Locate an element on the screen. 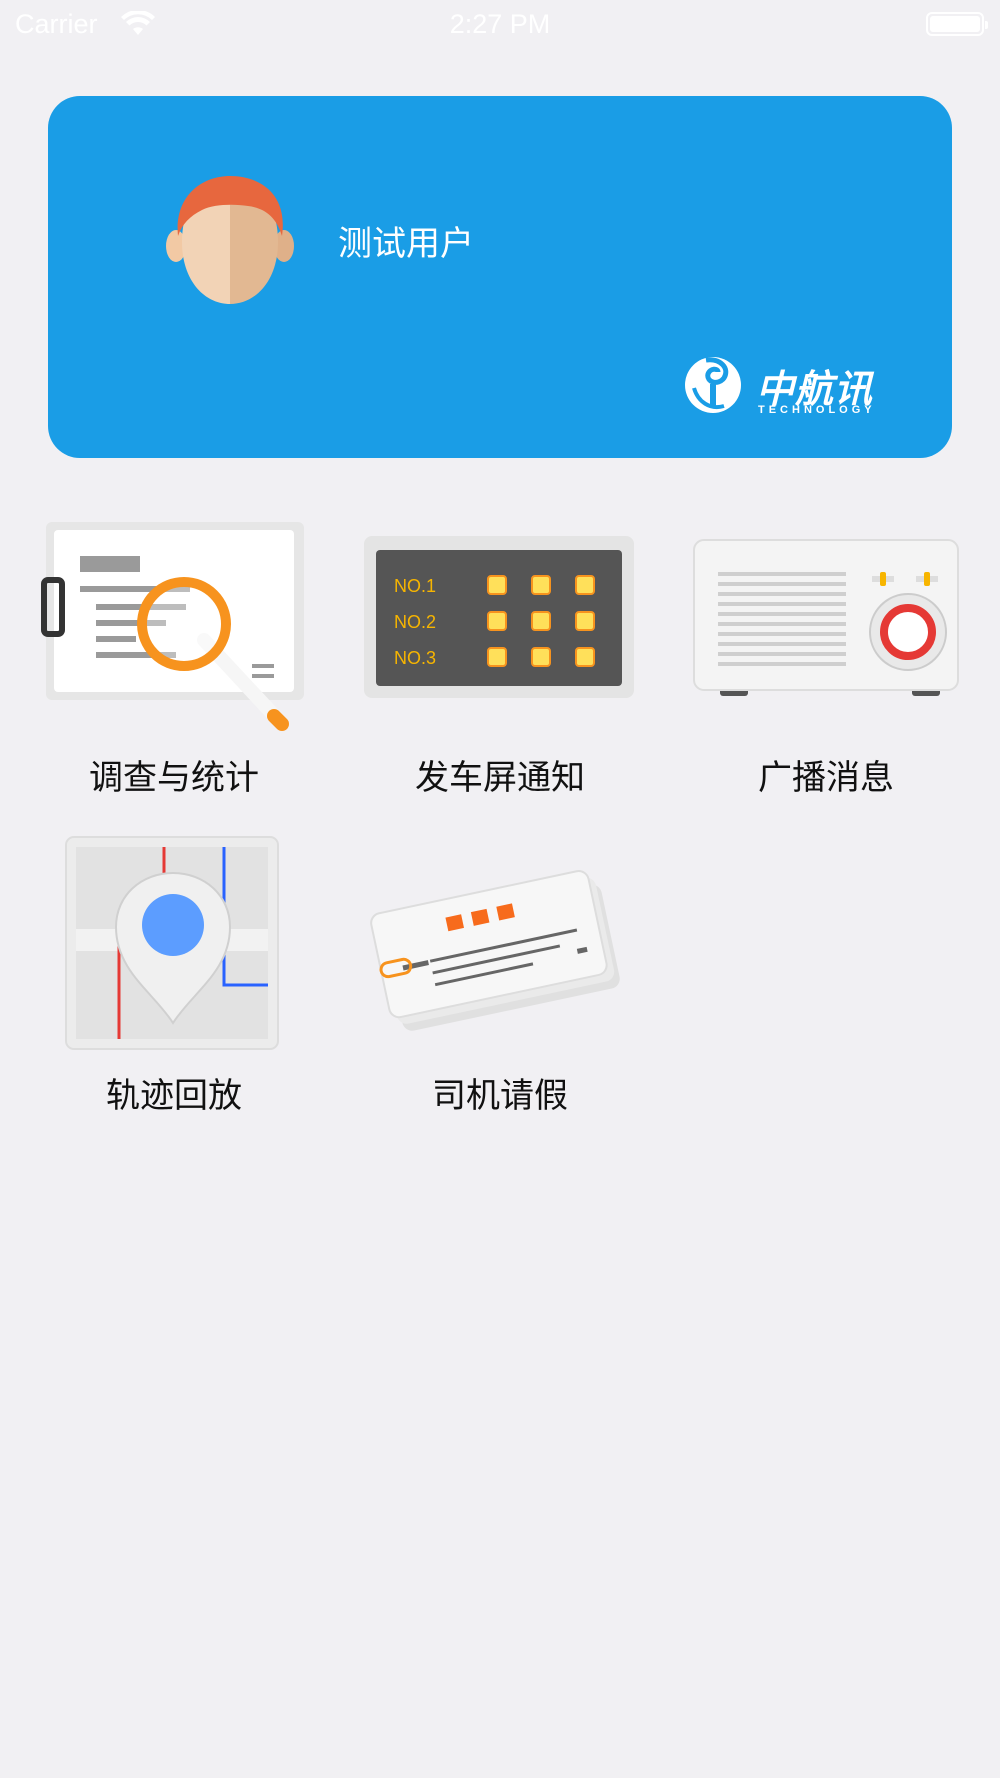 The width and height of the screenshot is (1000, 1778). screen-row-1: NO.1 is located at coordinates (415, 586).